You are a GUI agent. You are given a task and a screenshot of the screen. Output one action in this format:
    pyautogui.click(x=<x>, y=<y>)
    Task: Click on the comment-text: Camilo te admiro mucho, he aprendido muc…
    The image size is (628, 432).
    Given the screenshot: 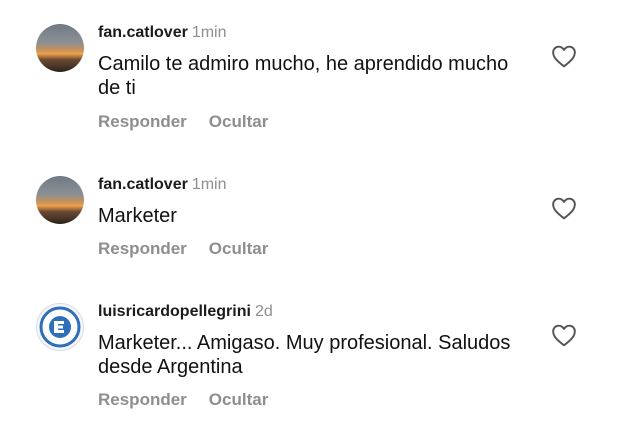 What is the action you would take?
    pyautogui.click(x=303, y=76)
    